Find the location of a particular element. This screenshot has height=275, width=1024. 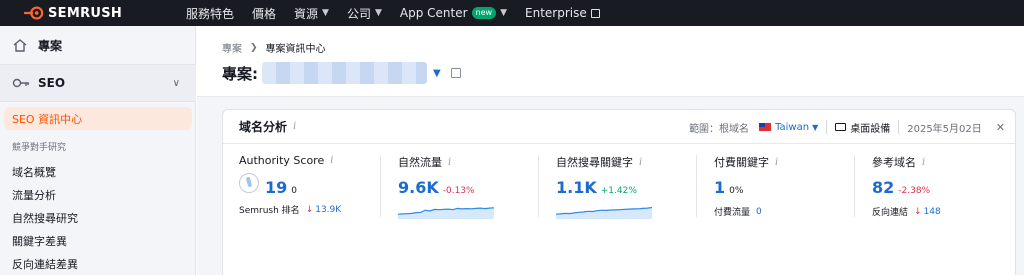

device-select: 桌面設備 is located at coordinates (870, 127).